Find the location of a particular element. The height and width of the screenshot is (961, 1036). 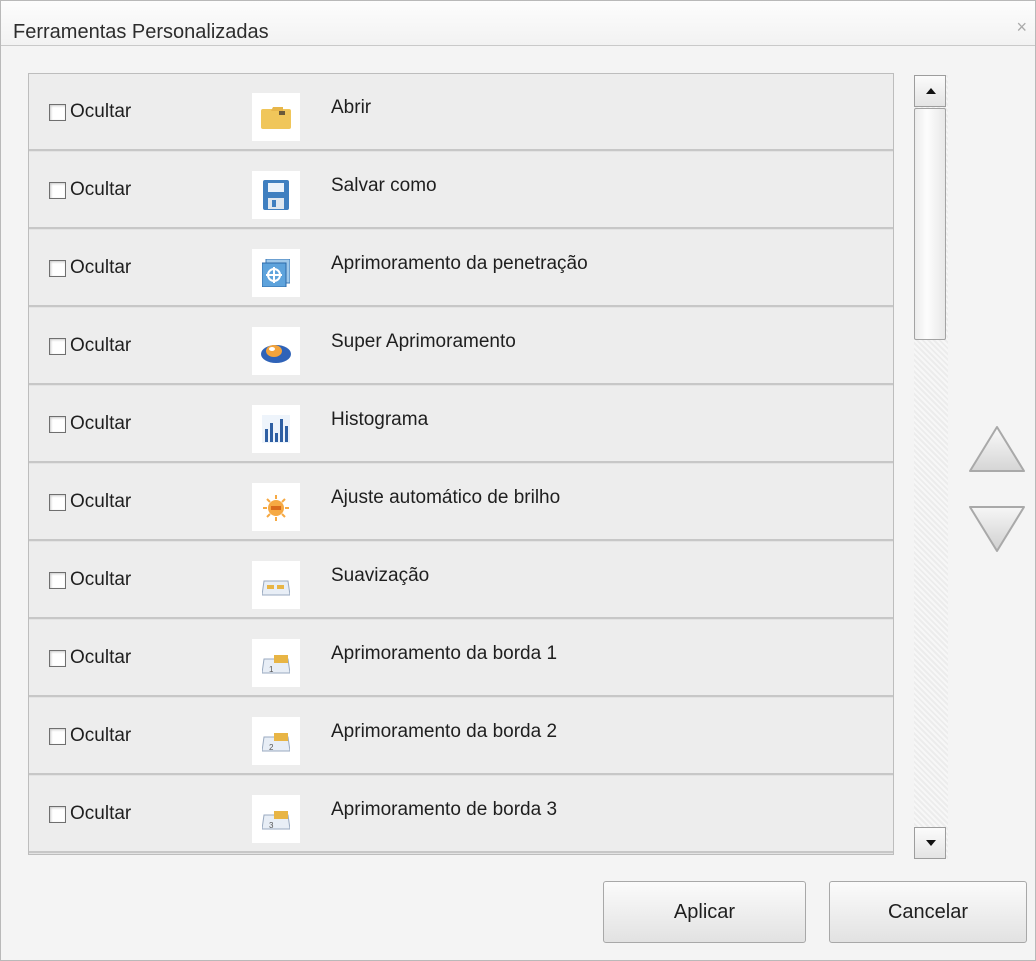

scroll-down-button is located at coordinates (930, 843).